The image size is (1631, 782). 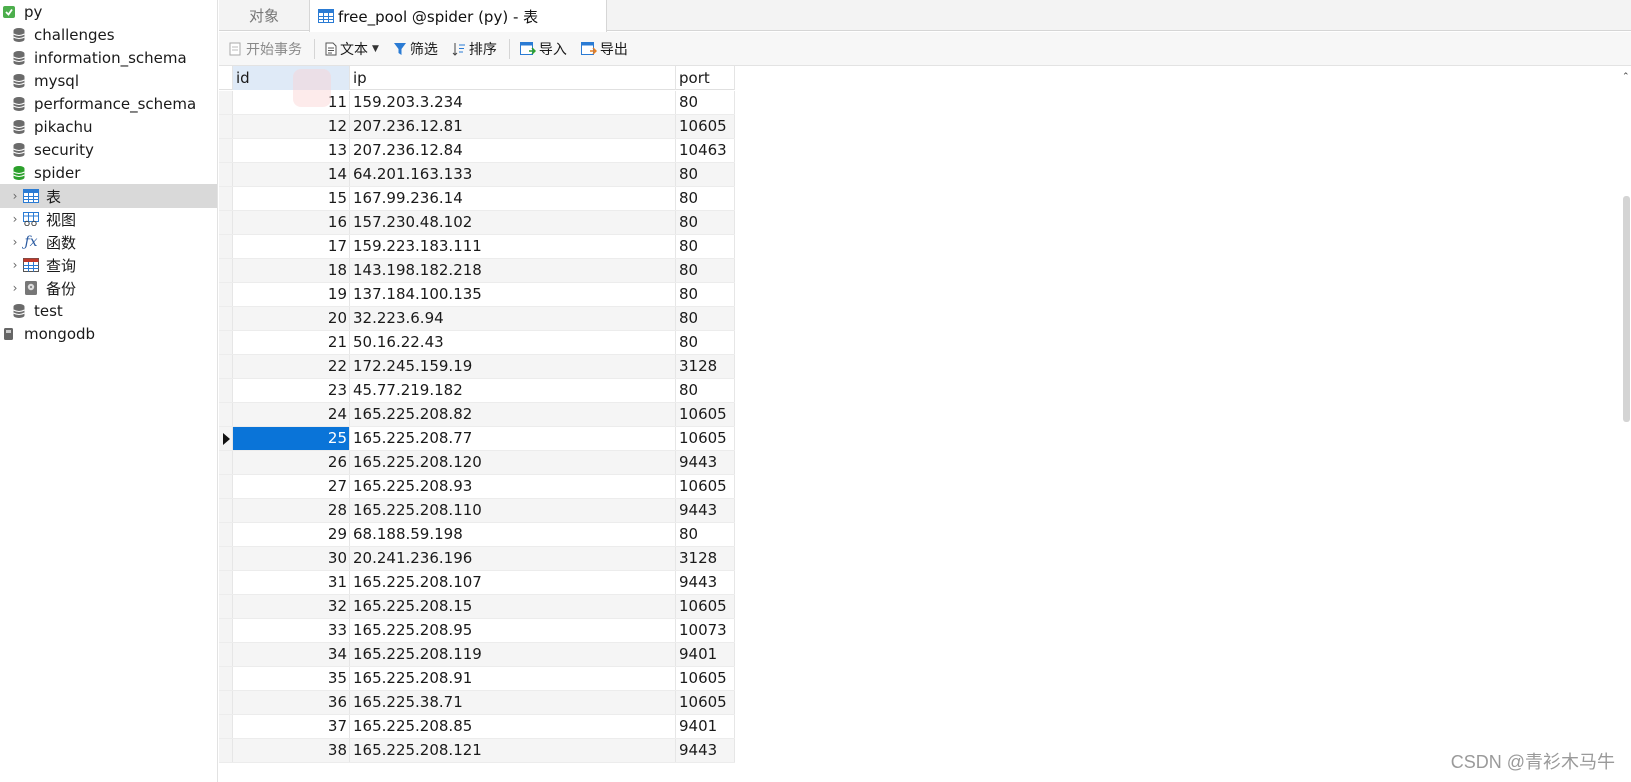 I want to click on tree-db-performance-schema: performance_schema, so click(x=108, y=104).